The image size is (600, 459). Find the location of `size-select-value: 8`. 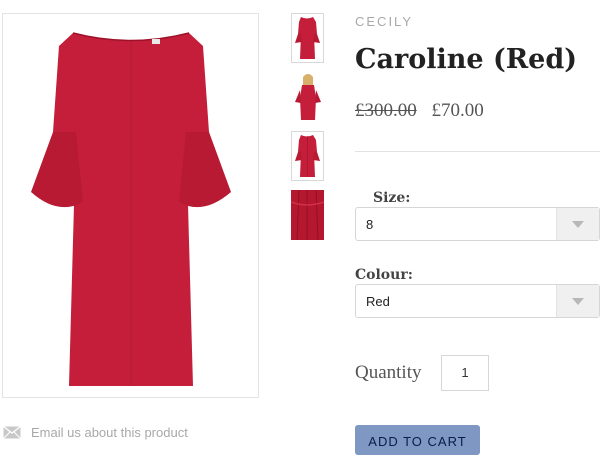

size-select-value: 8 is located at coordinates (370, 224).